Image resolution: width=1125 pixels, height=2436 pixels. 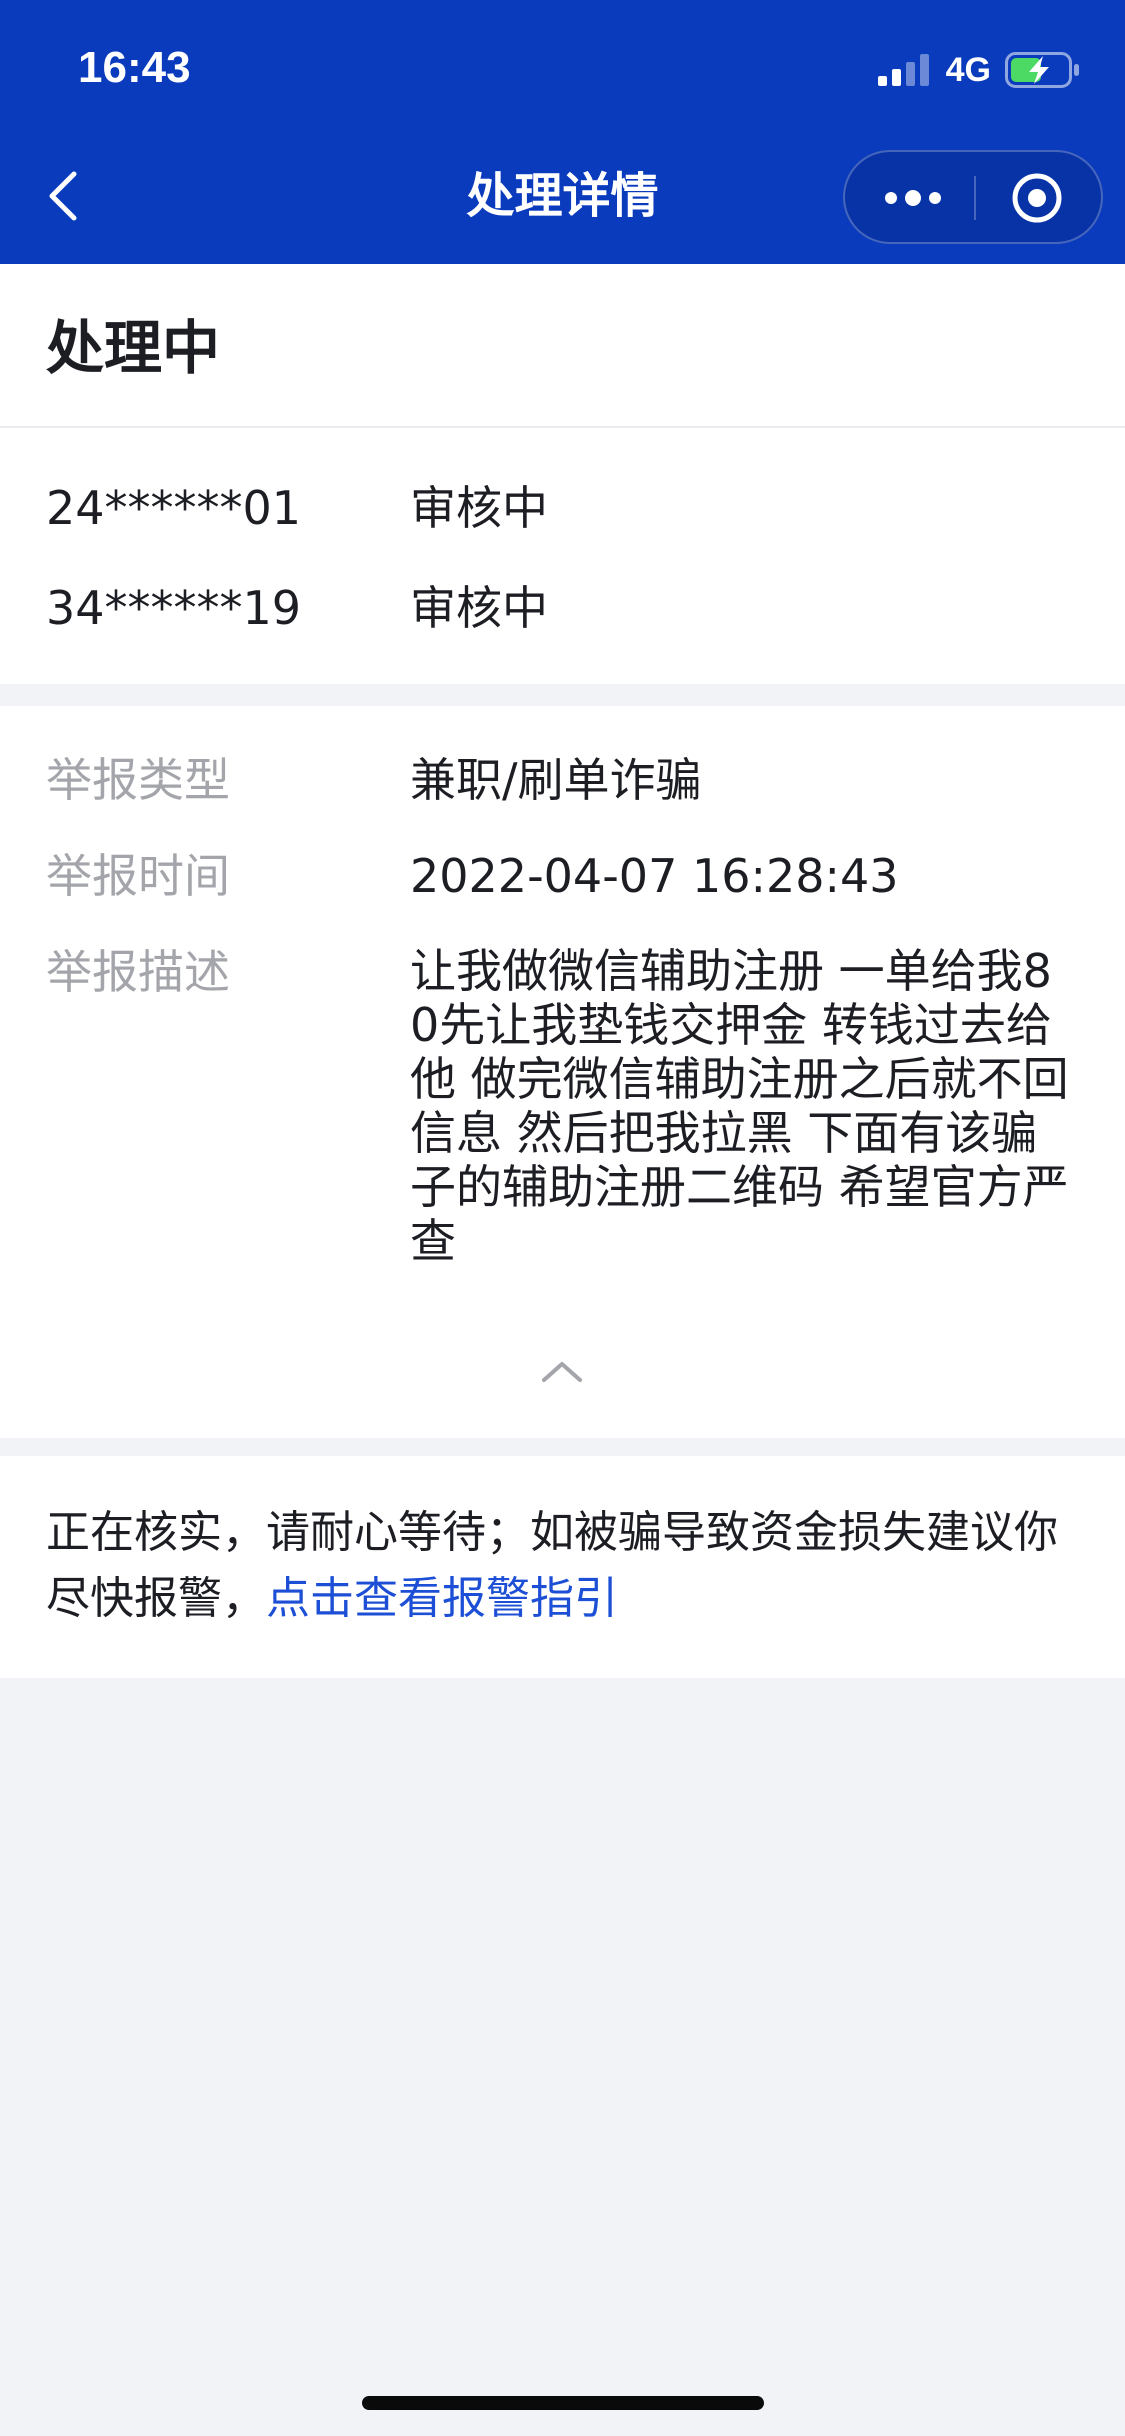 I want to click on account-id: 34******19, so click(x=174, y=608).